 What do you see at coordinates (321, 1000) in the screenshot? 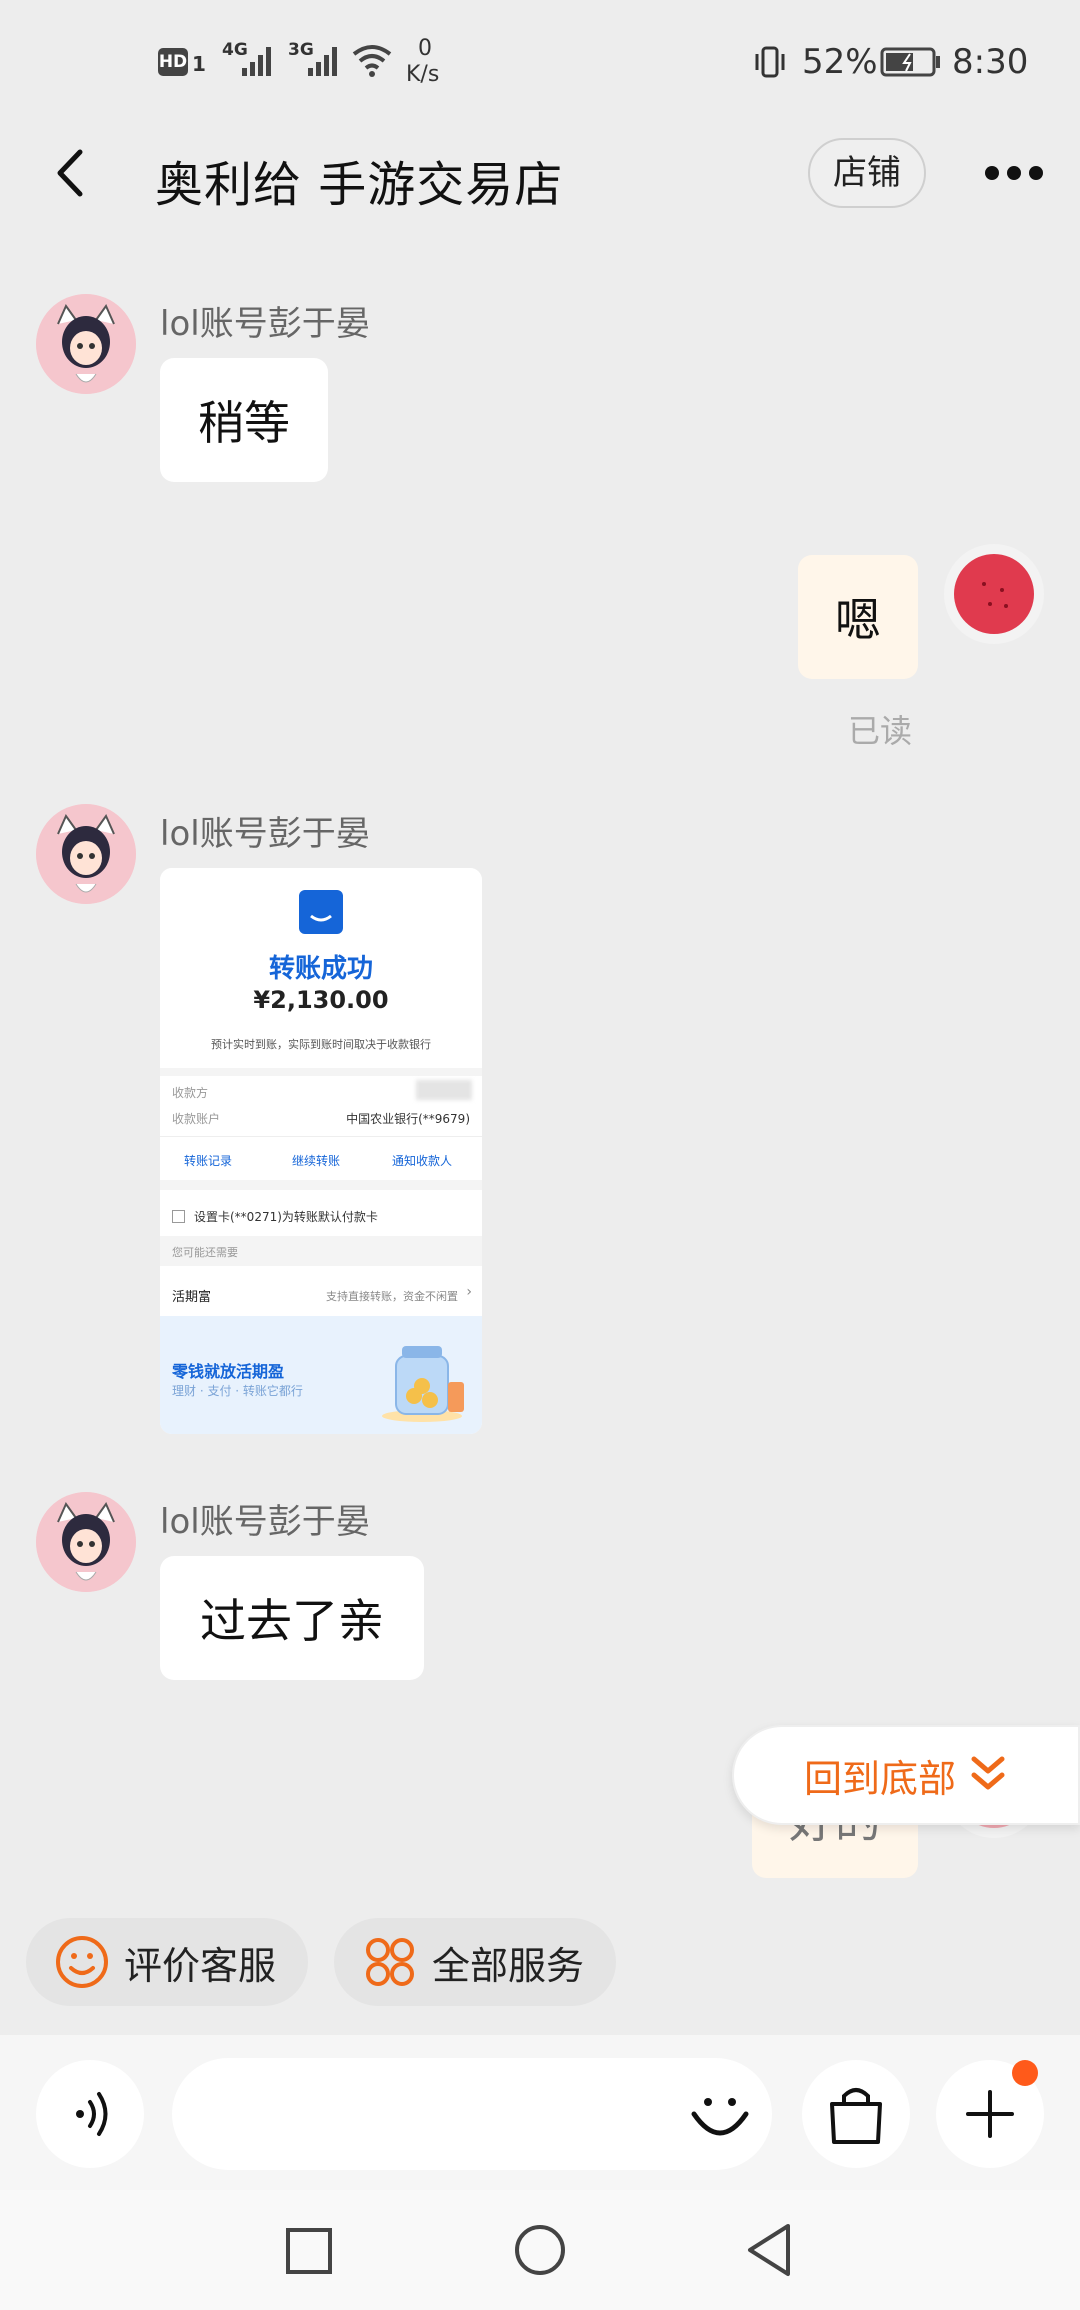
I see `transfer-amount: ¥2,130.00` at bounding box center [321, 1000].